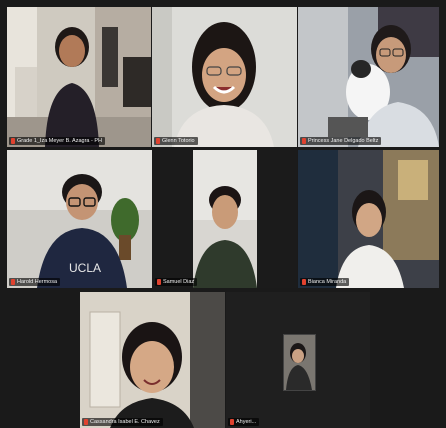  I want to click on video-tile-bianca: Bianca Miranda, so click(368, 219).